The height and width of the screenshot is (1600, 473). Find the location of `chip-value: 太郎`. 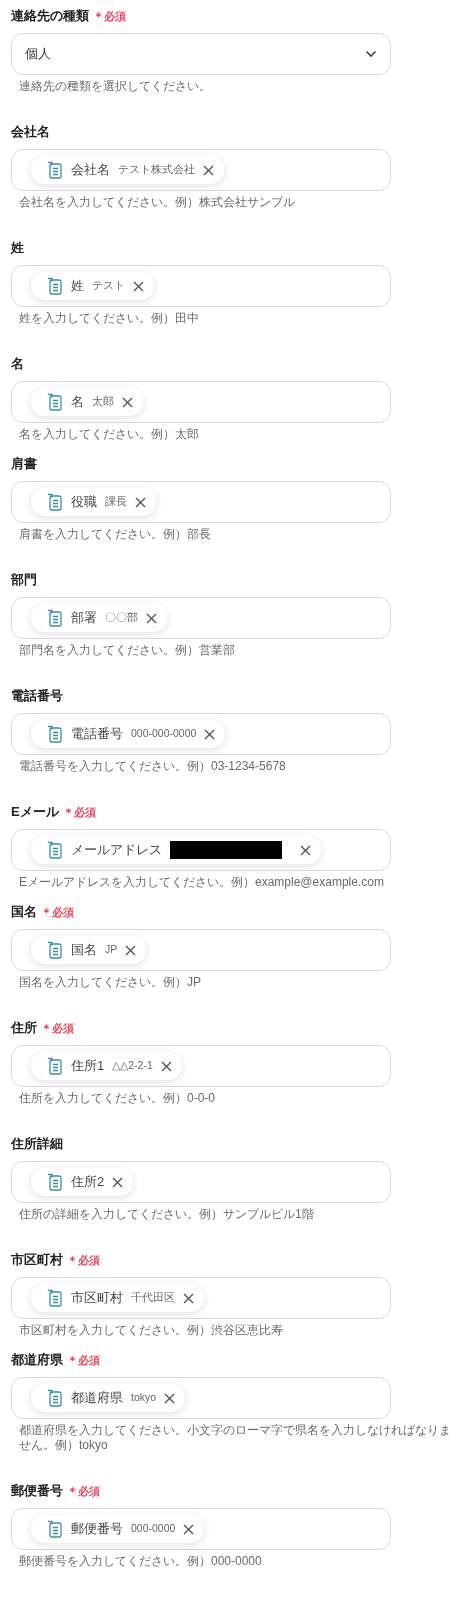

chip-value: 太郎 is located at coordinates (103, 402).